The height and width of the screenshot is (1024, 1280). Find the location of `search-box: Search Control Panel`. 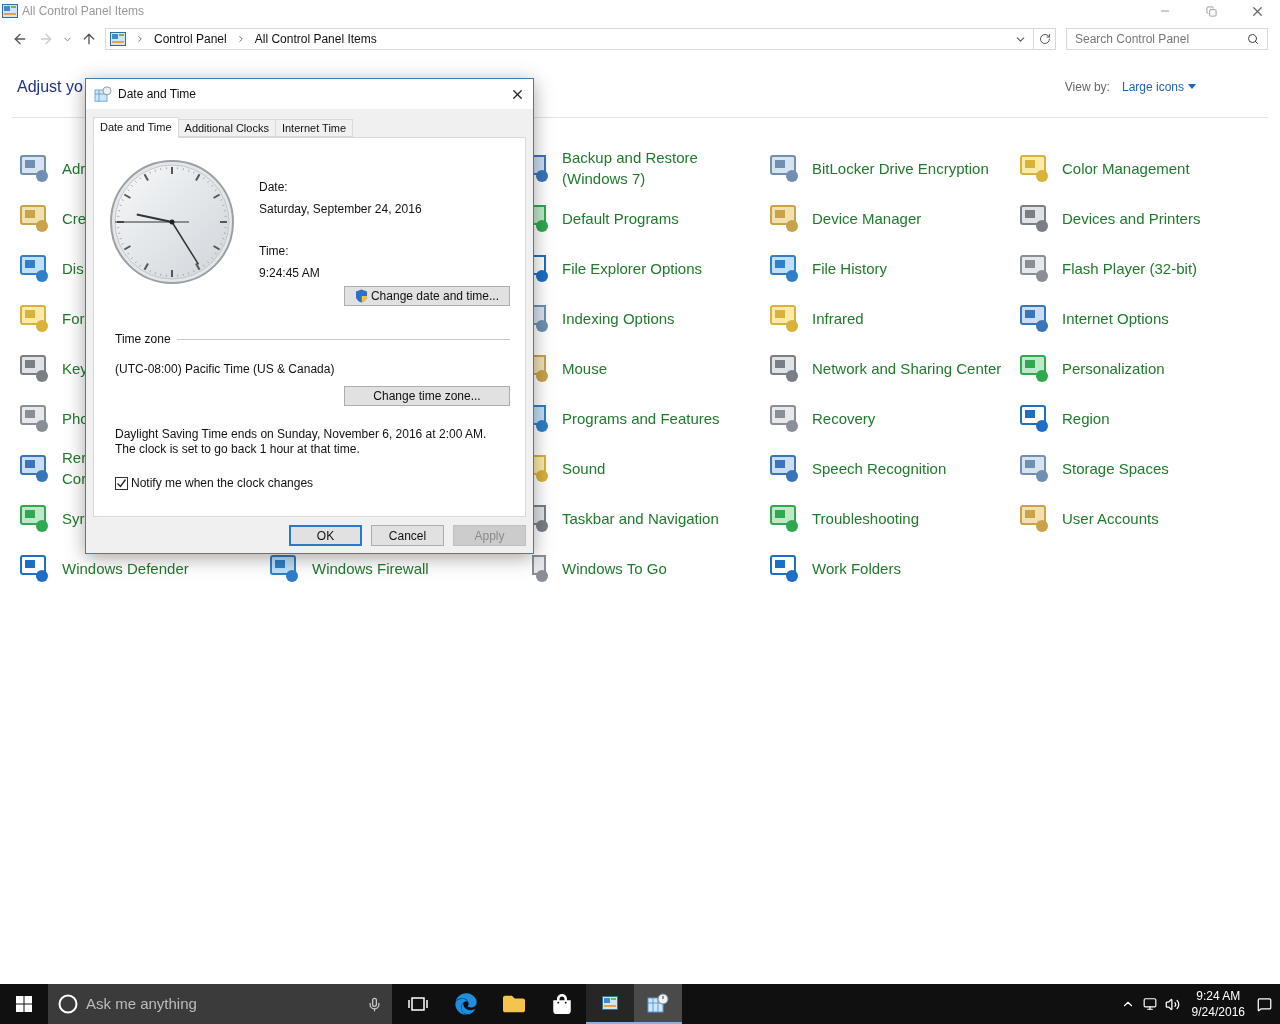

search-box: Search Control Panel is located at coordinates (1167, 39).